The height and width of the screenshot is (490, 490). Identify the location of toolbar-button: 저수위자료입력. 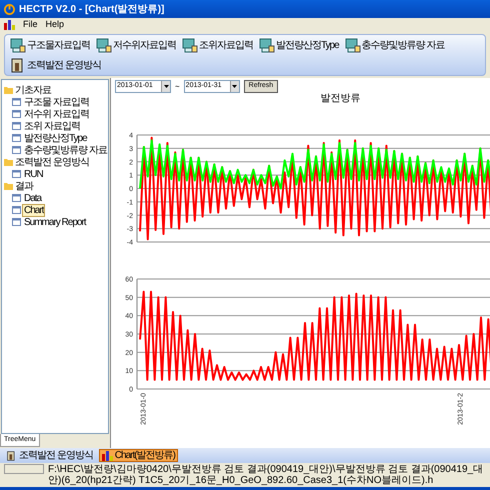
(136, 45).